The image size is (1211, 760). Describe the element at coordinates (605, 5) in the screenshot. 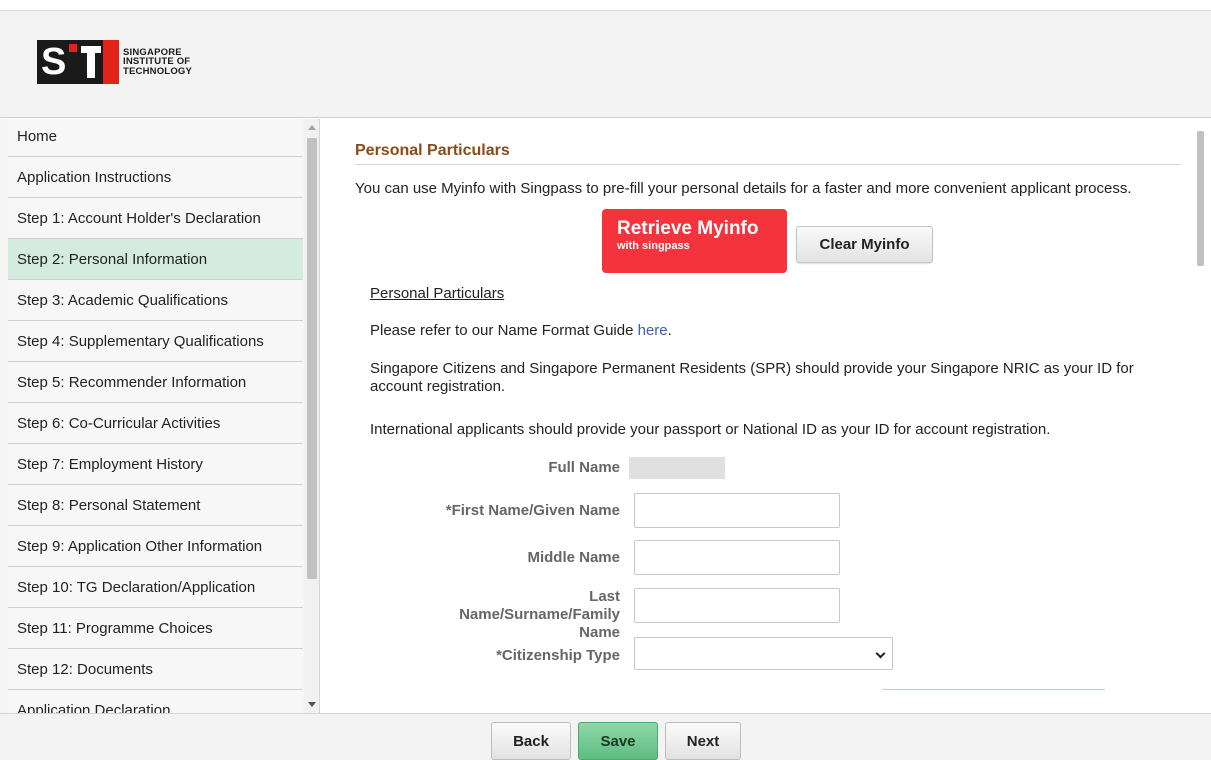

I see `top-strip` at that location.